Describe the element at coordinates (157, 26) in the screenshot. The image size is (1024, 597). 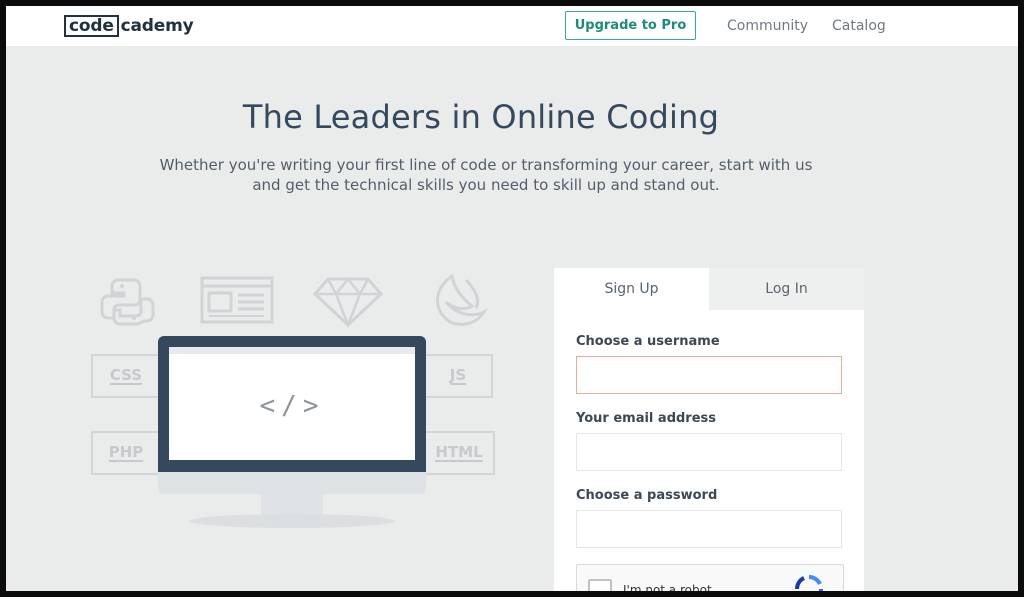
I see `logo-rest-text: cademy` at that location.